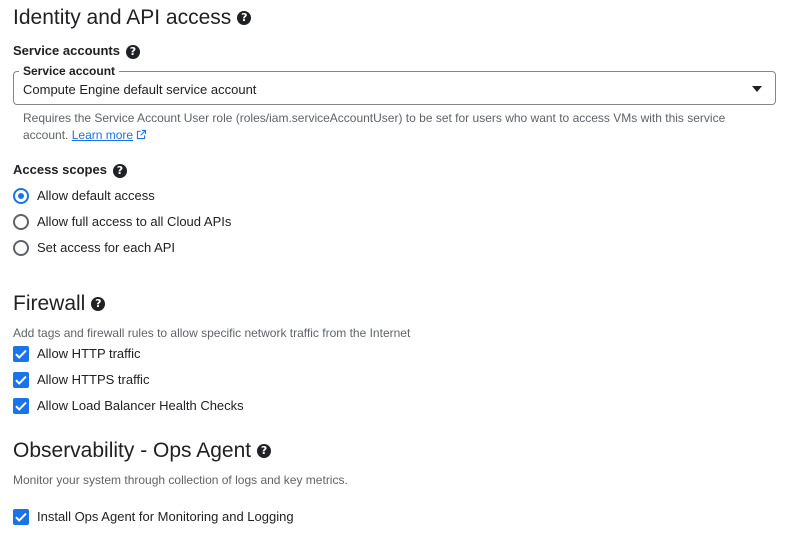 Image resolution: width=788 pixels, height=541 pixels. I want to click on checkbox-allow-lb-health-checks, so click(21, 406).